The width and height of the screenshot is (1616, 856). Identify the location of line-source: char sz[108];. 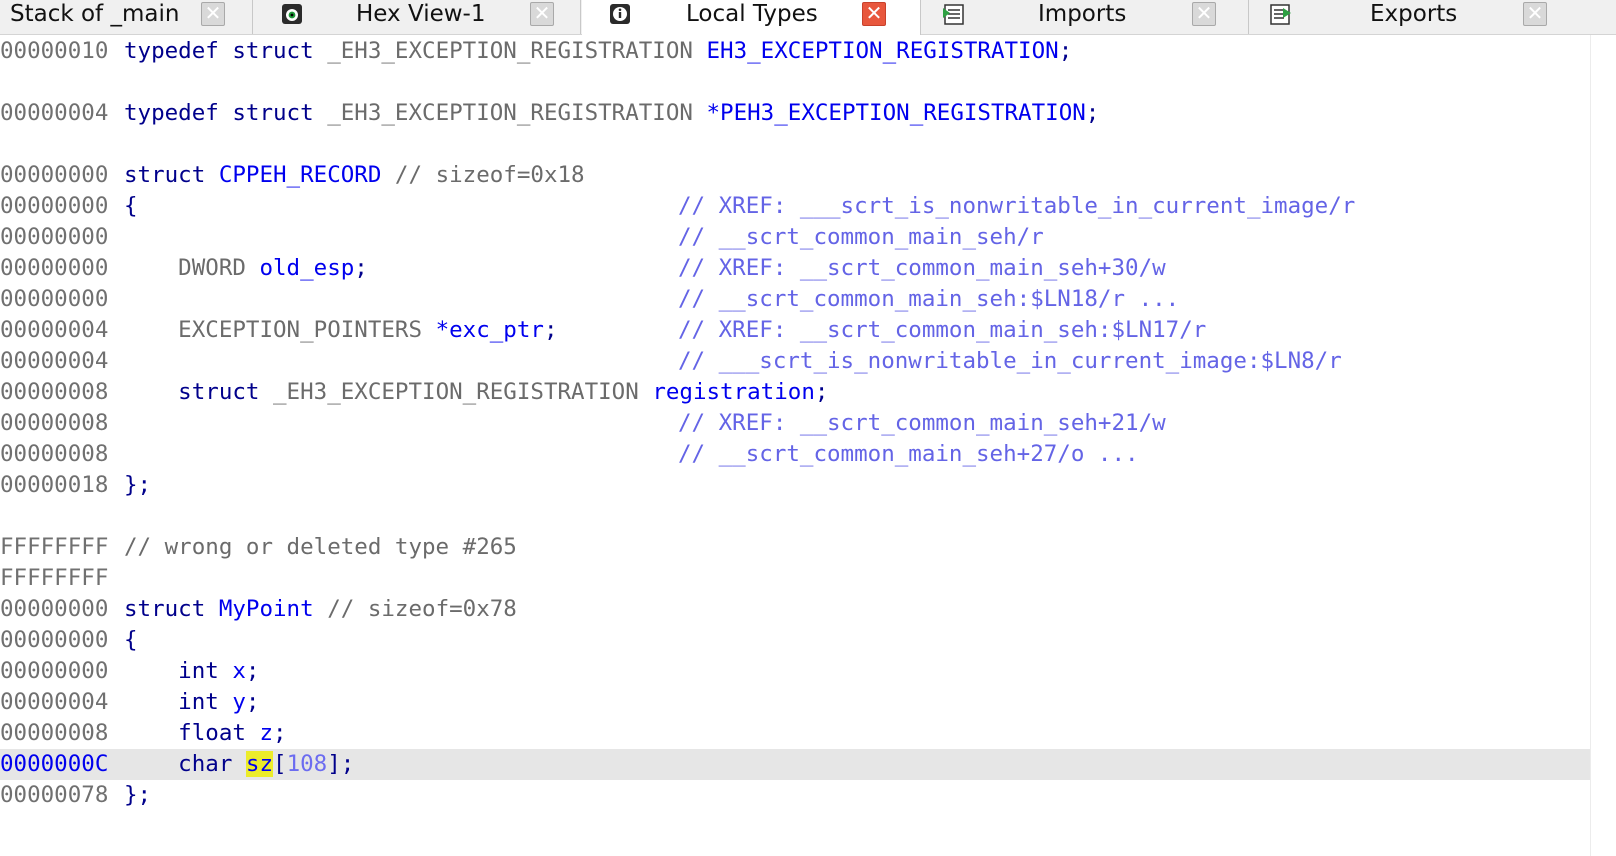
(239, 764).